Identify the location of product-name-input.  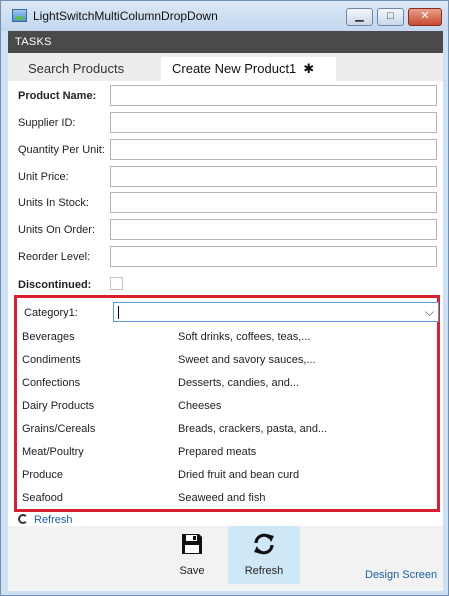
(273, 95).